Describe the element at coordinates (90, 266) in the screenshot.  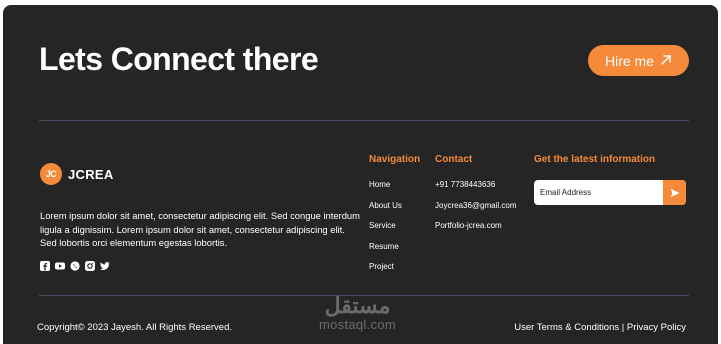
I see `instagram-icon` at that location.